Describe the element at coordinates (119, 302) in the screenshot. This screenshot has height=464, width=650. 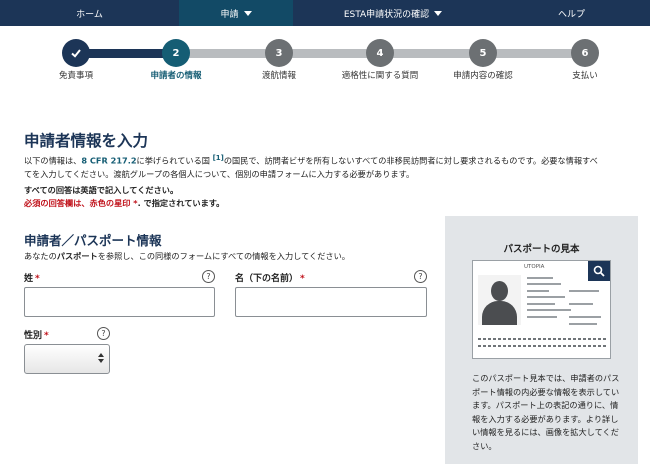
I see `surname-input` at that location.